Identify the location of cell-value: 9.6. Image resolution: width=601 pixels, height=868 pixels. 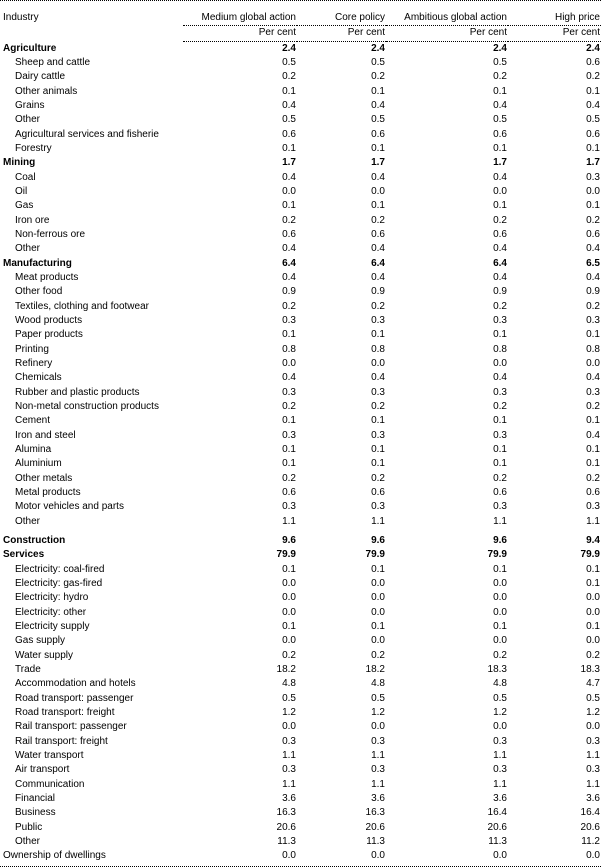
(500, 540).